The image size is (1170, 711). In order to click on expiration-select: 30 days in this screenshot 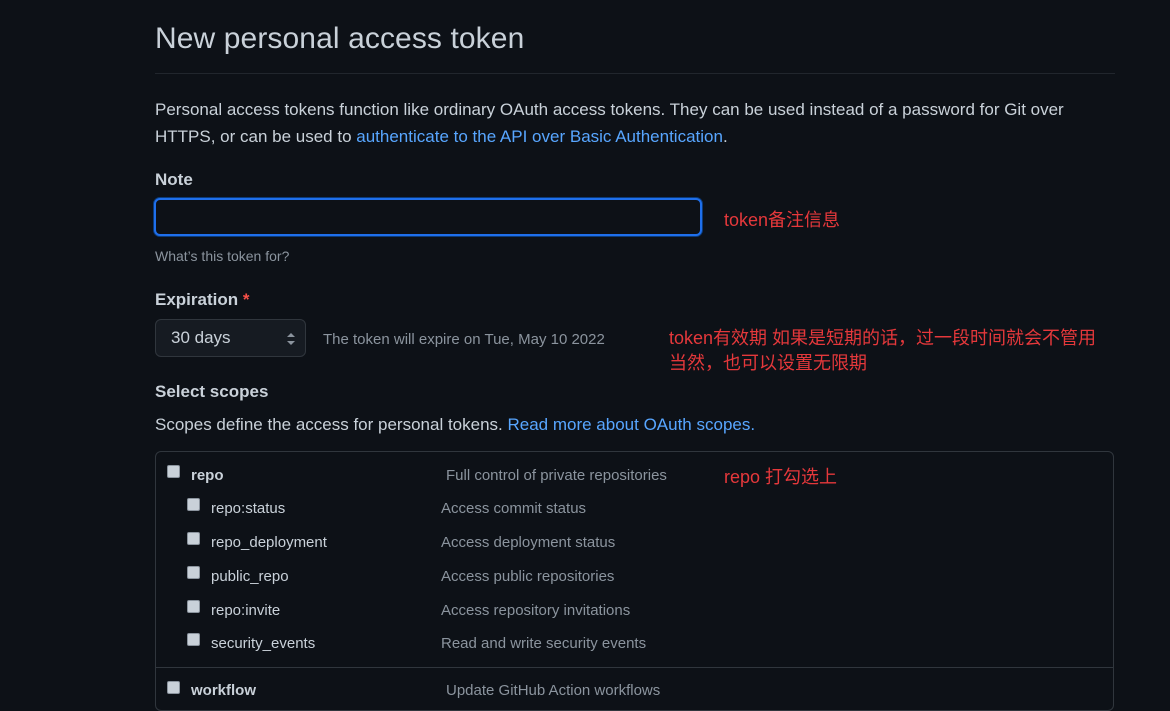, I will do `click(230, 338)`.